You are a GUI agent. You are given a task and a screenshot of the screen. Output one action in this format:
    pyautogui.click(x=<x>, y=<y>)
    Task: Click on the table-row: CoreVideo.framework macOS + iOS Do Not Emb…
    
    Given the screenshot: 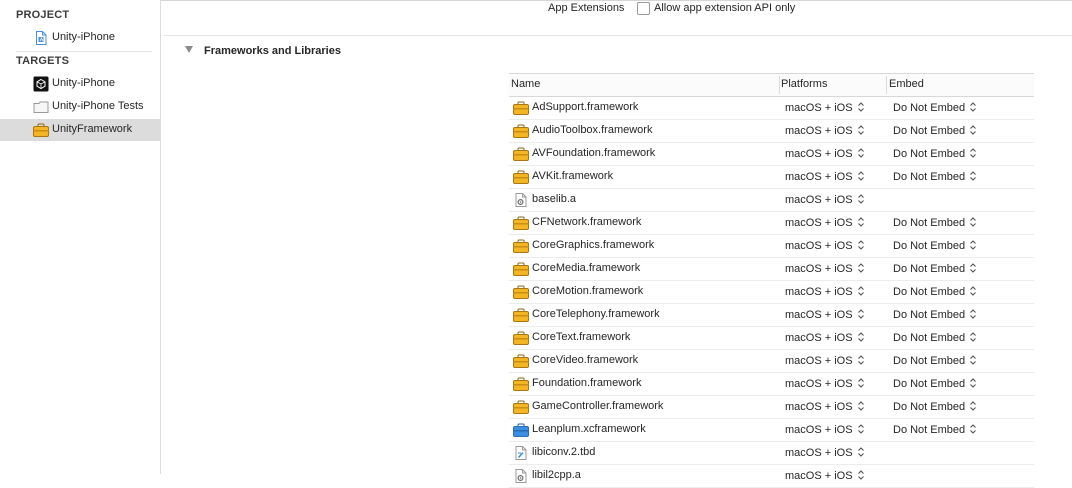 What is the action you would take?
    pyautogui.click(x=771, y=361)
    